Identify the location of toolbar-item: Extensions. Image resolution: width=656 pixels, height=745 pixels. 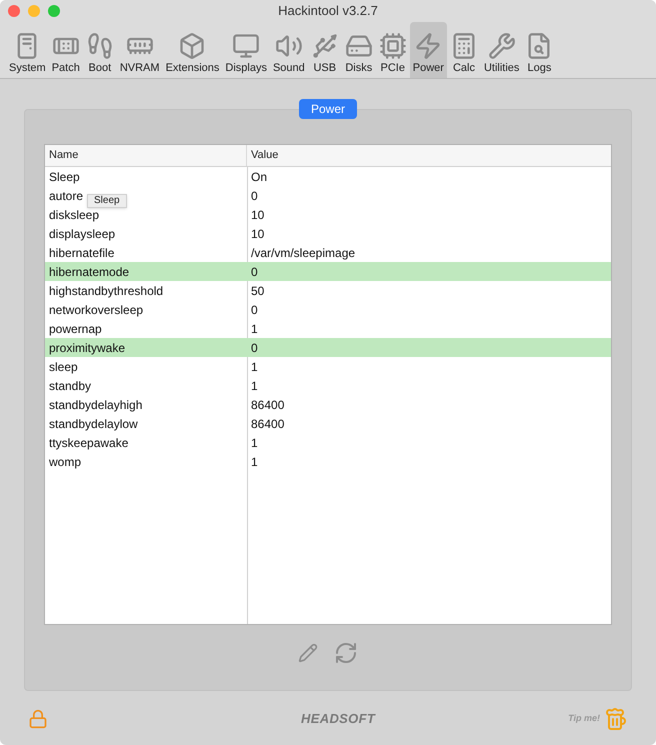
(192, 50).